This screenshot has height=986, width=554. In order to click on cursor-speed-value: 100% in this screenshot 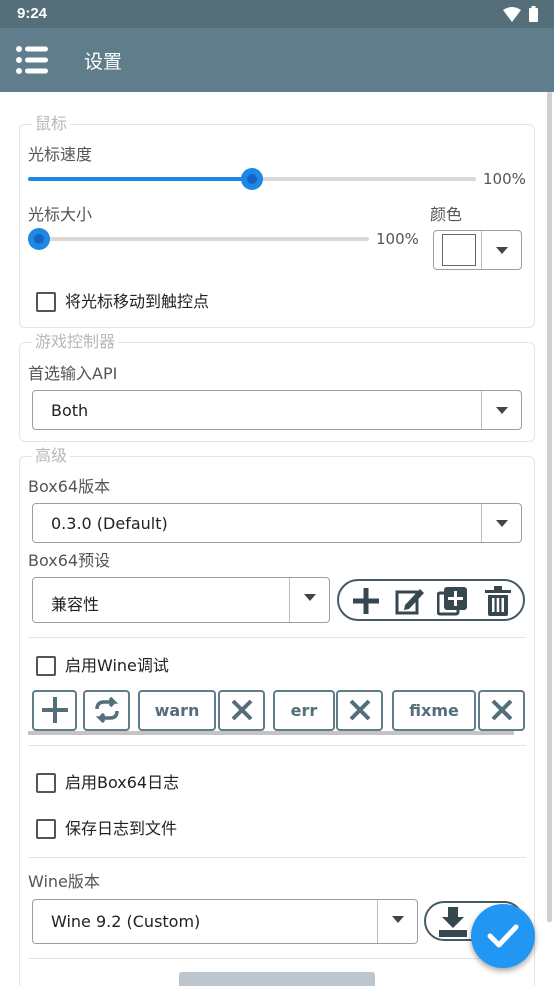, I will do `click(504, 179)`.